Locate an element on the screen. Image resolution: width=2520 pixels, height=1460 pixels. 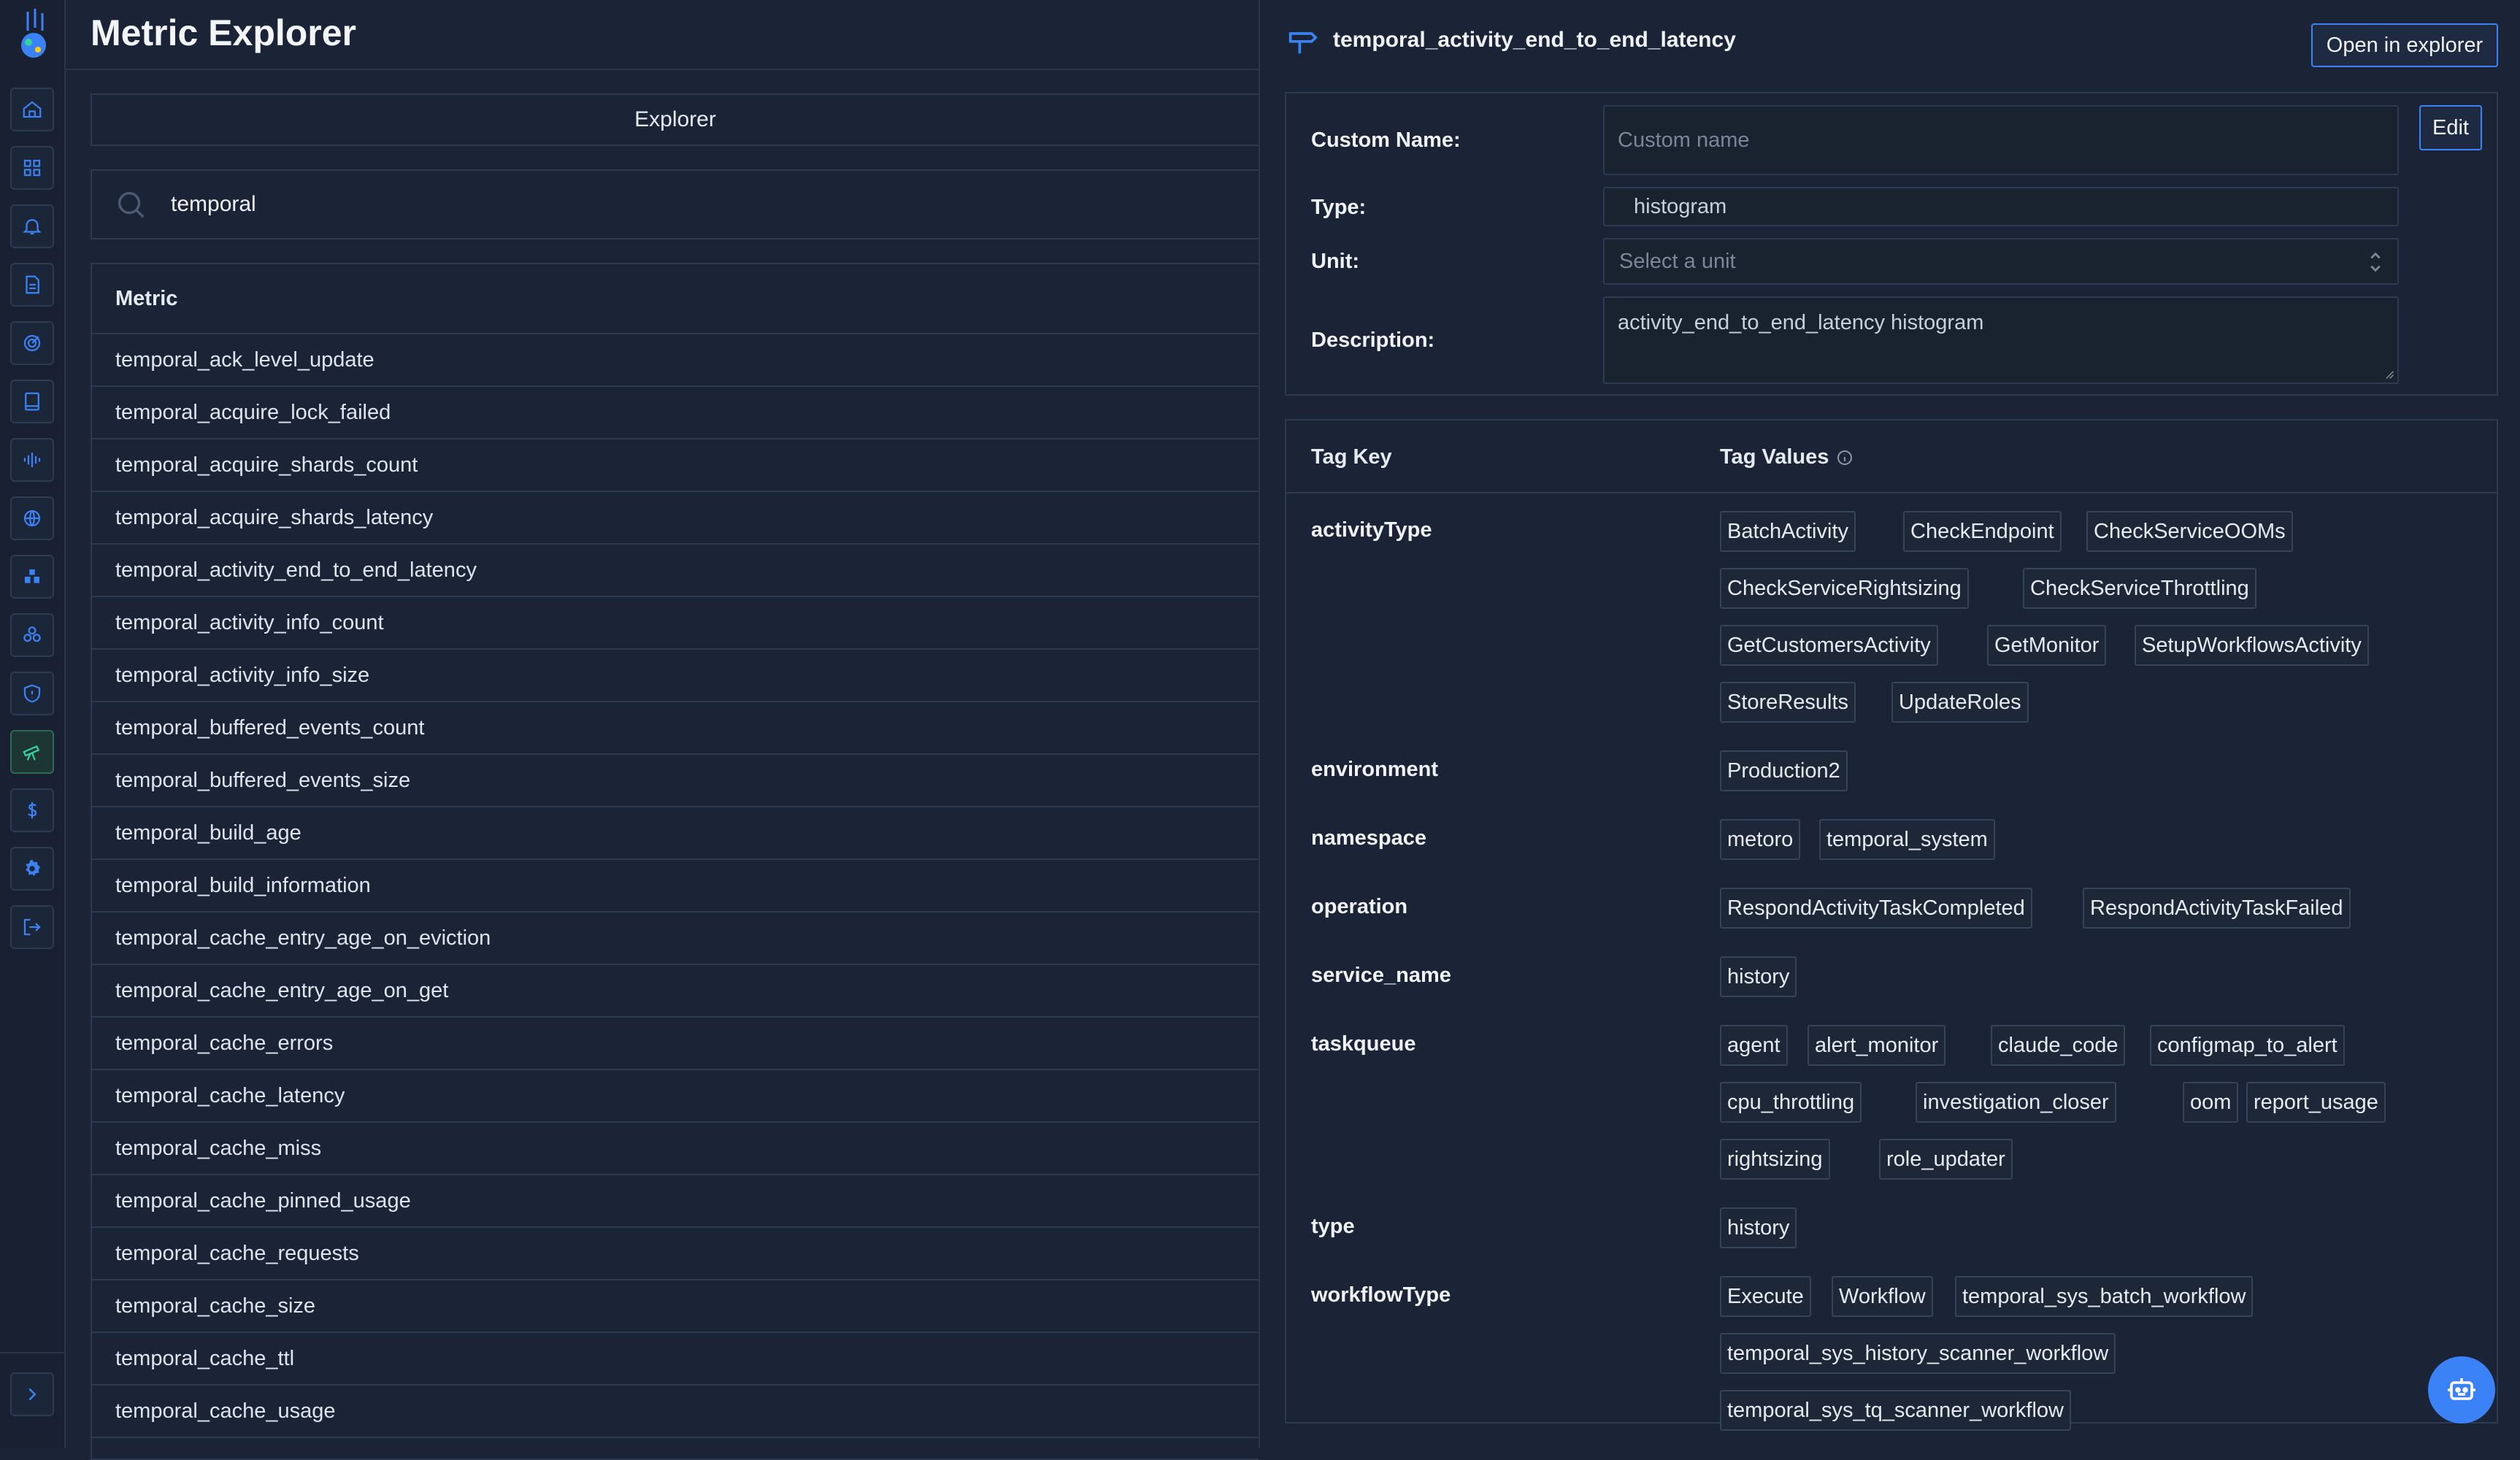
metric-row: temporal_acquire_shards_count is located at coordinates (675, 465).